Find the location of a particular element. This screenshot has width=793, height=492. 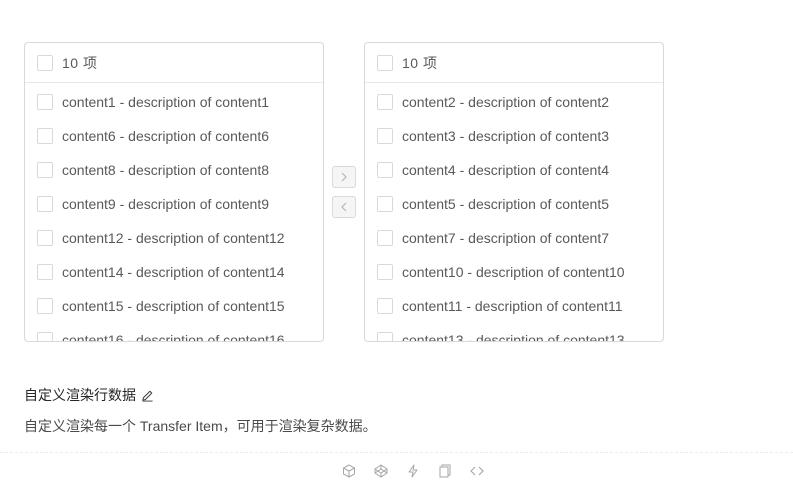

item-label: content12 - description of content12 is located at coordinates (173, 238).